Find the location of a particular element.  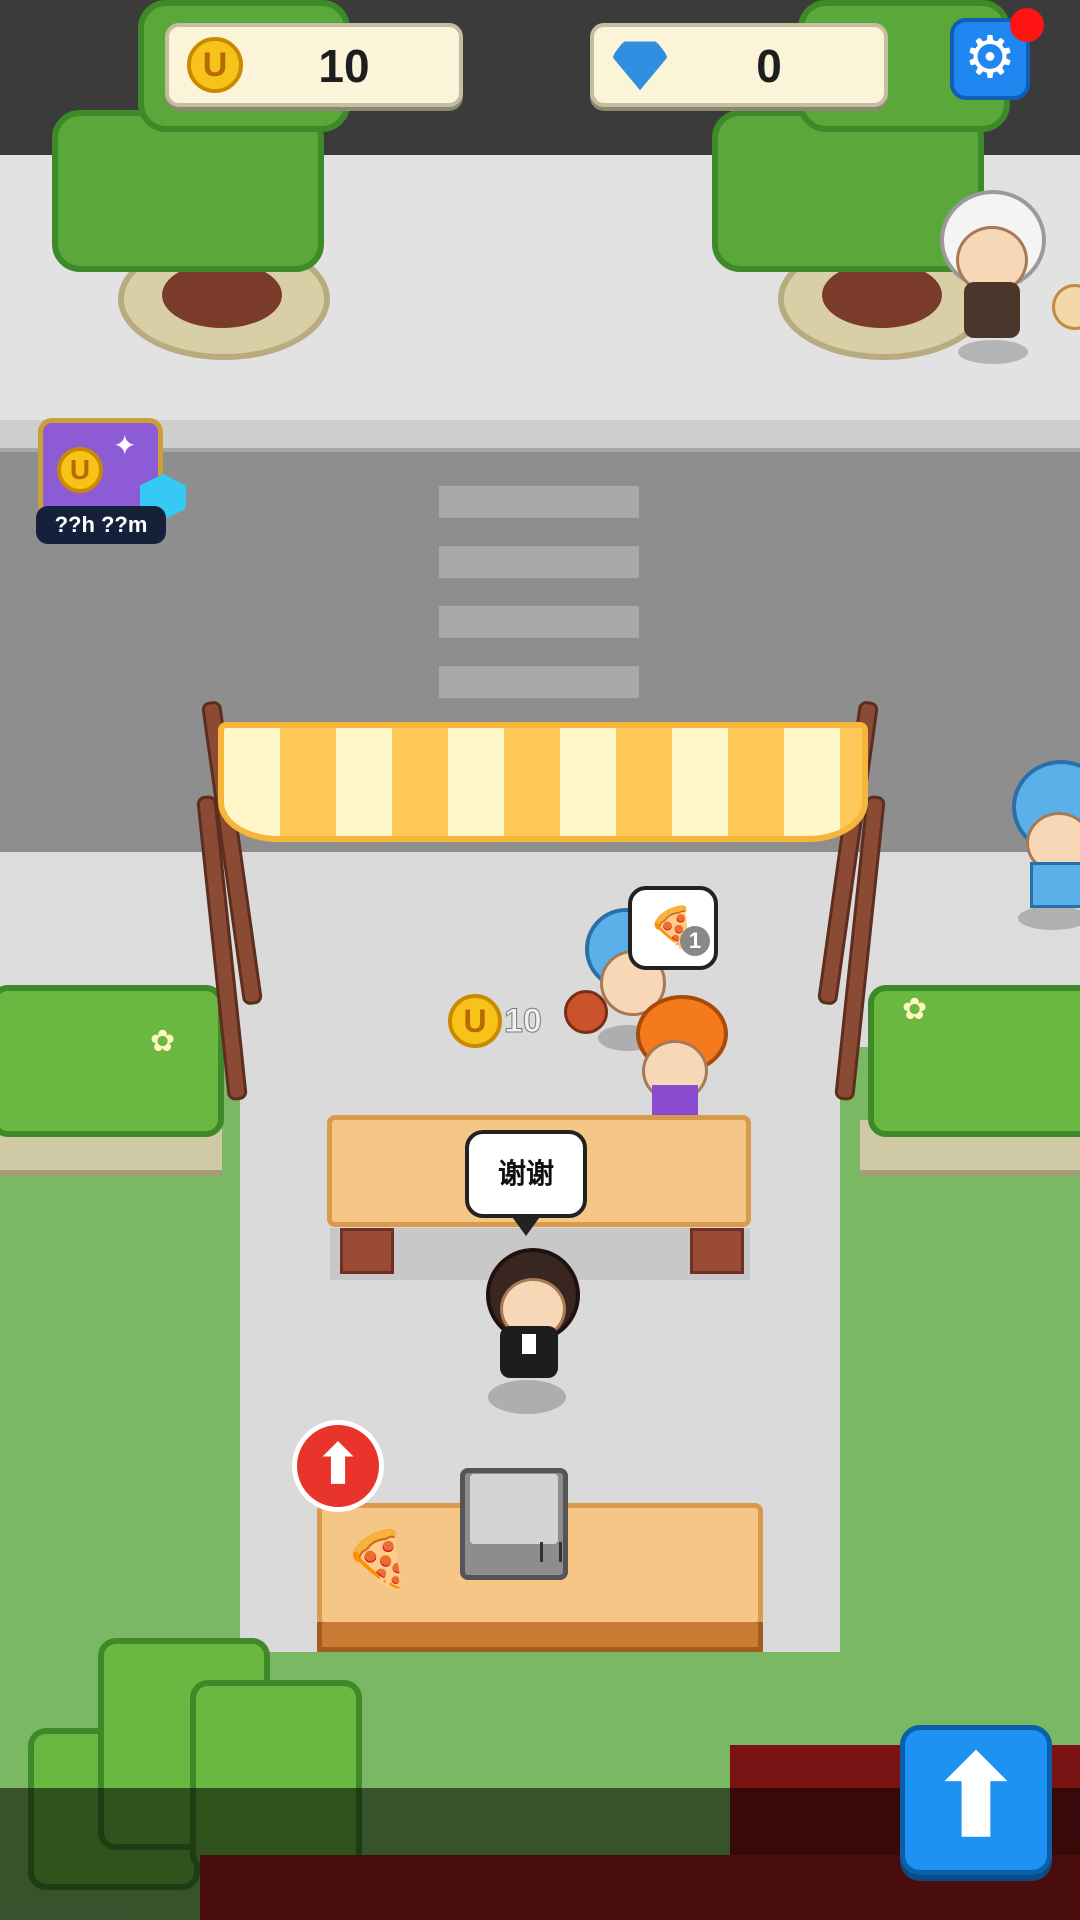

npc-shirt is located at coordinates (1055, 885).